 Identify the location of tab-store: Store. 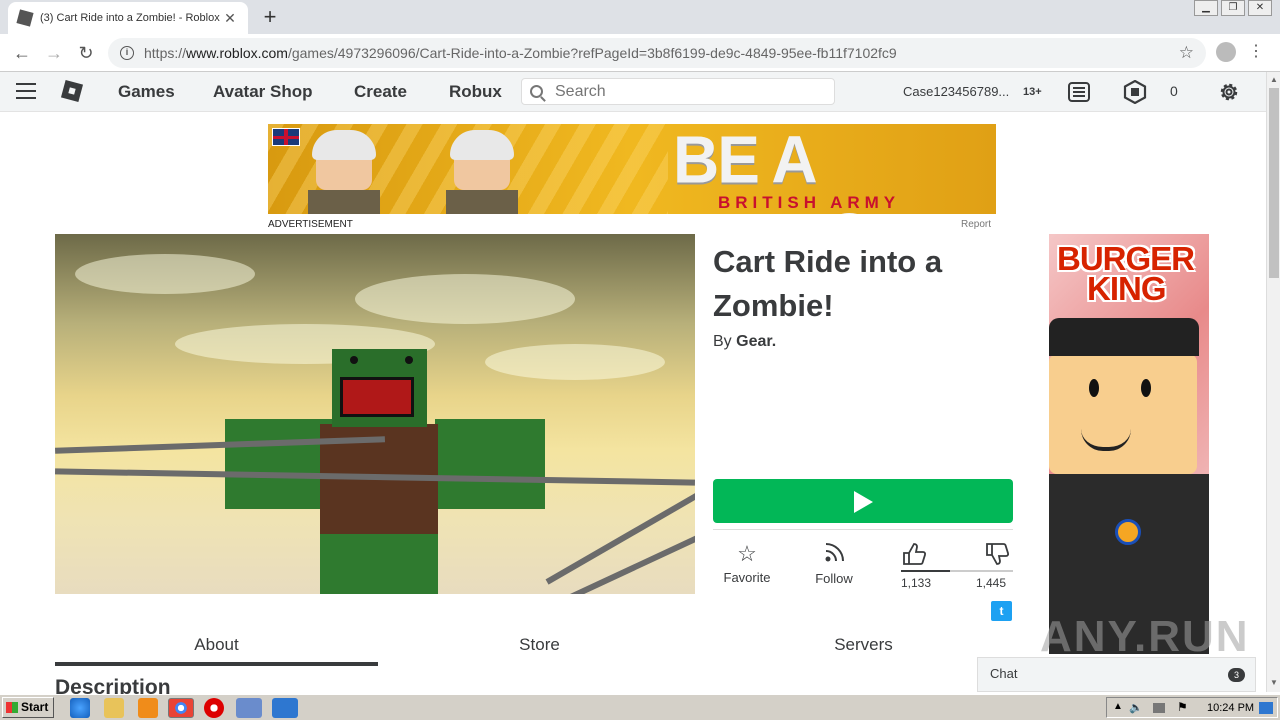
(539, 646).